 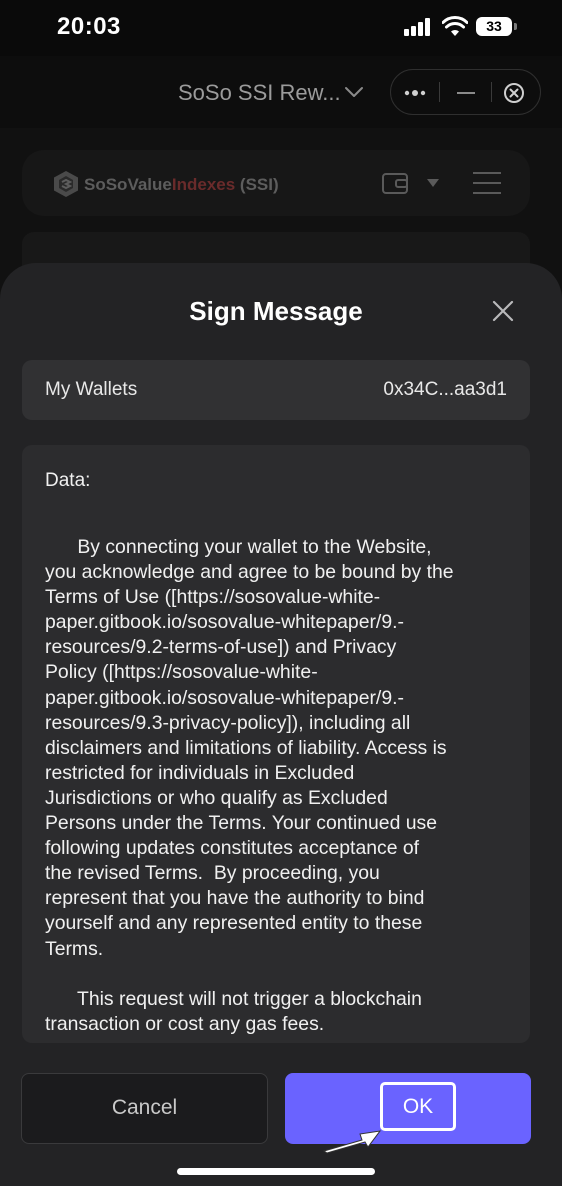 What do you see at coordinates (276, 311) in the screenshot?
I see `modal-title: Sign Message` at bounding box center [276, 311].